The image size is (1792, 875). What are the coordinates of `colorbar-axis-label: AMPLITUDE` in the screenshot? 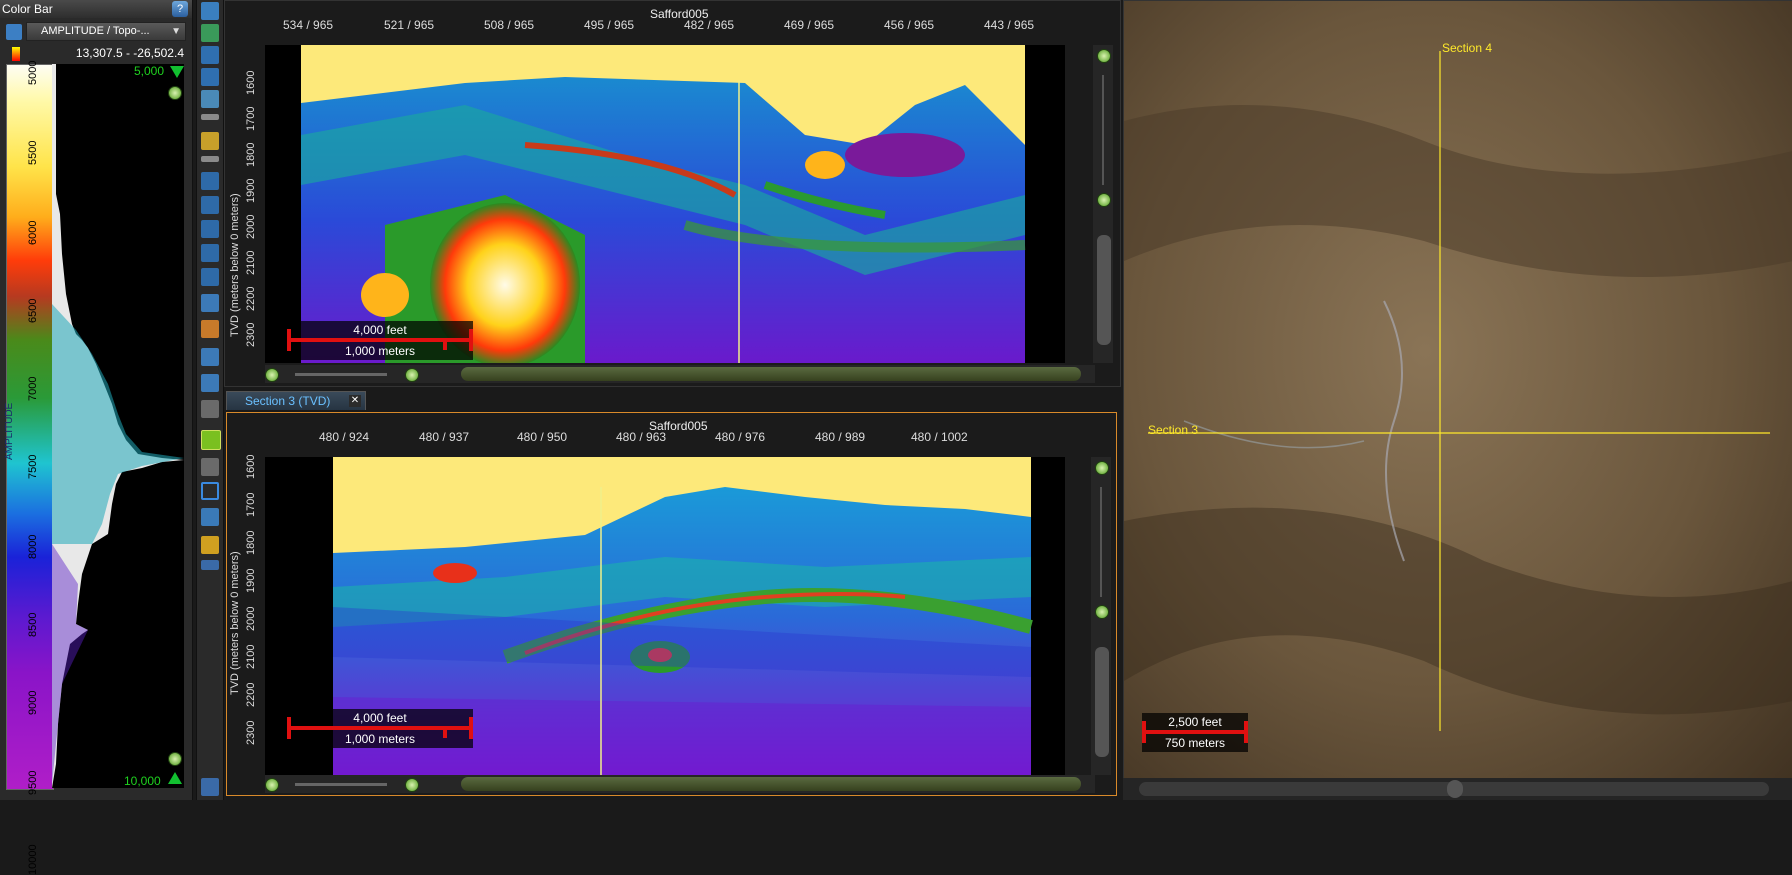 It's located at (9, 431).